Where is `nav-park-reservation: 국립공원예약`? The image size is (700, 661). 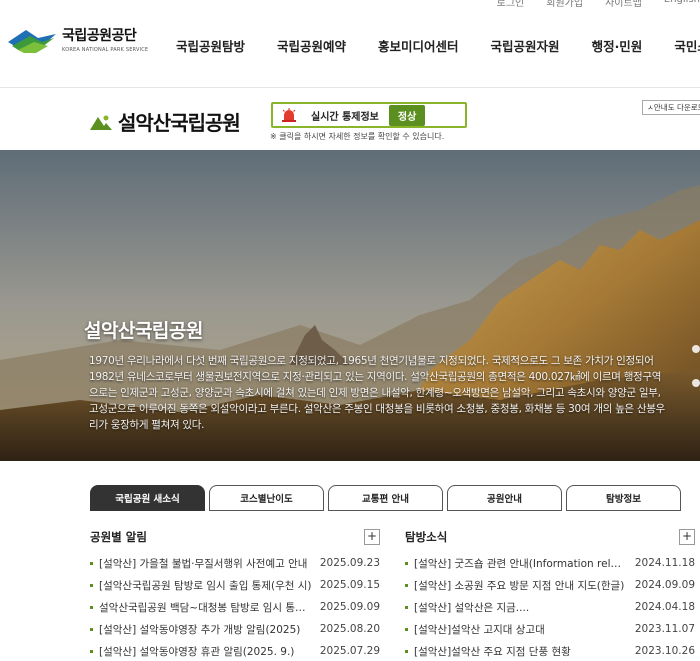 nav-park-reservation: 국립공원예약 is located at coordinates (311, 45).